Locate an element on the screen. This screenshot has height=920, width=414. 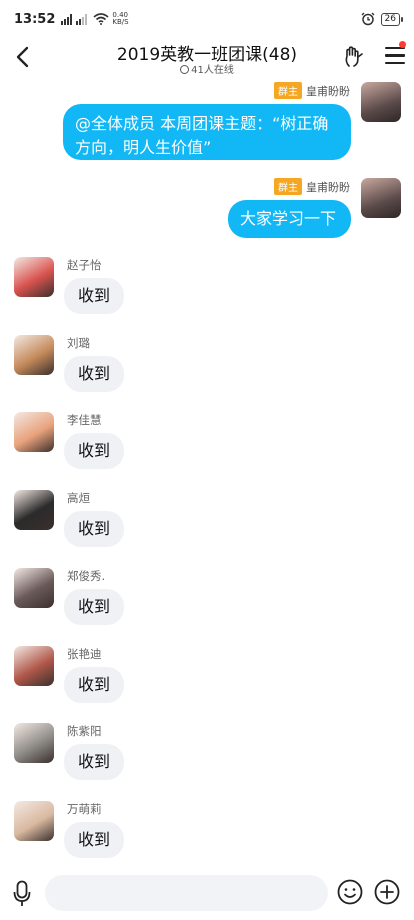
message-input is located at coordinates (186, 893).